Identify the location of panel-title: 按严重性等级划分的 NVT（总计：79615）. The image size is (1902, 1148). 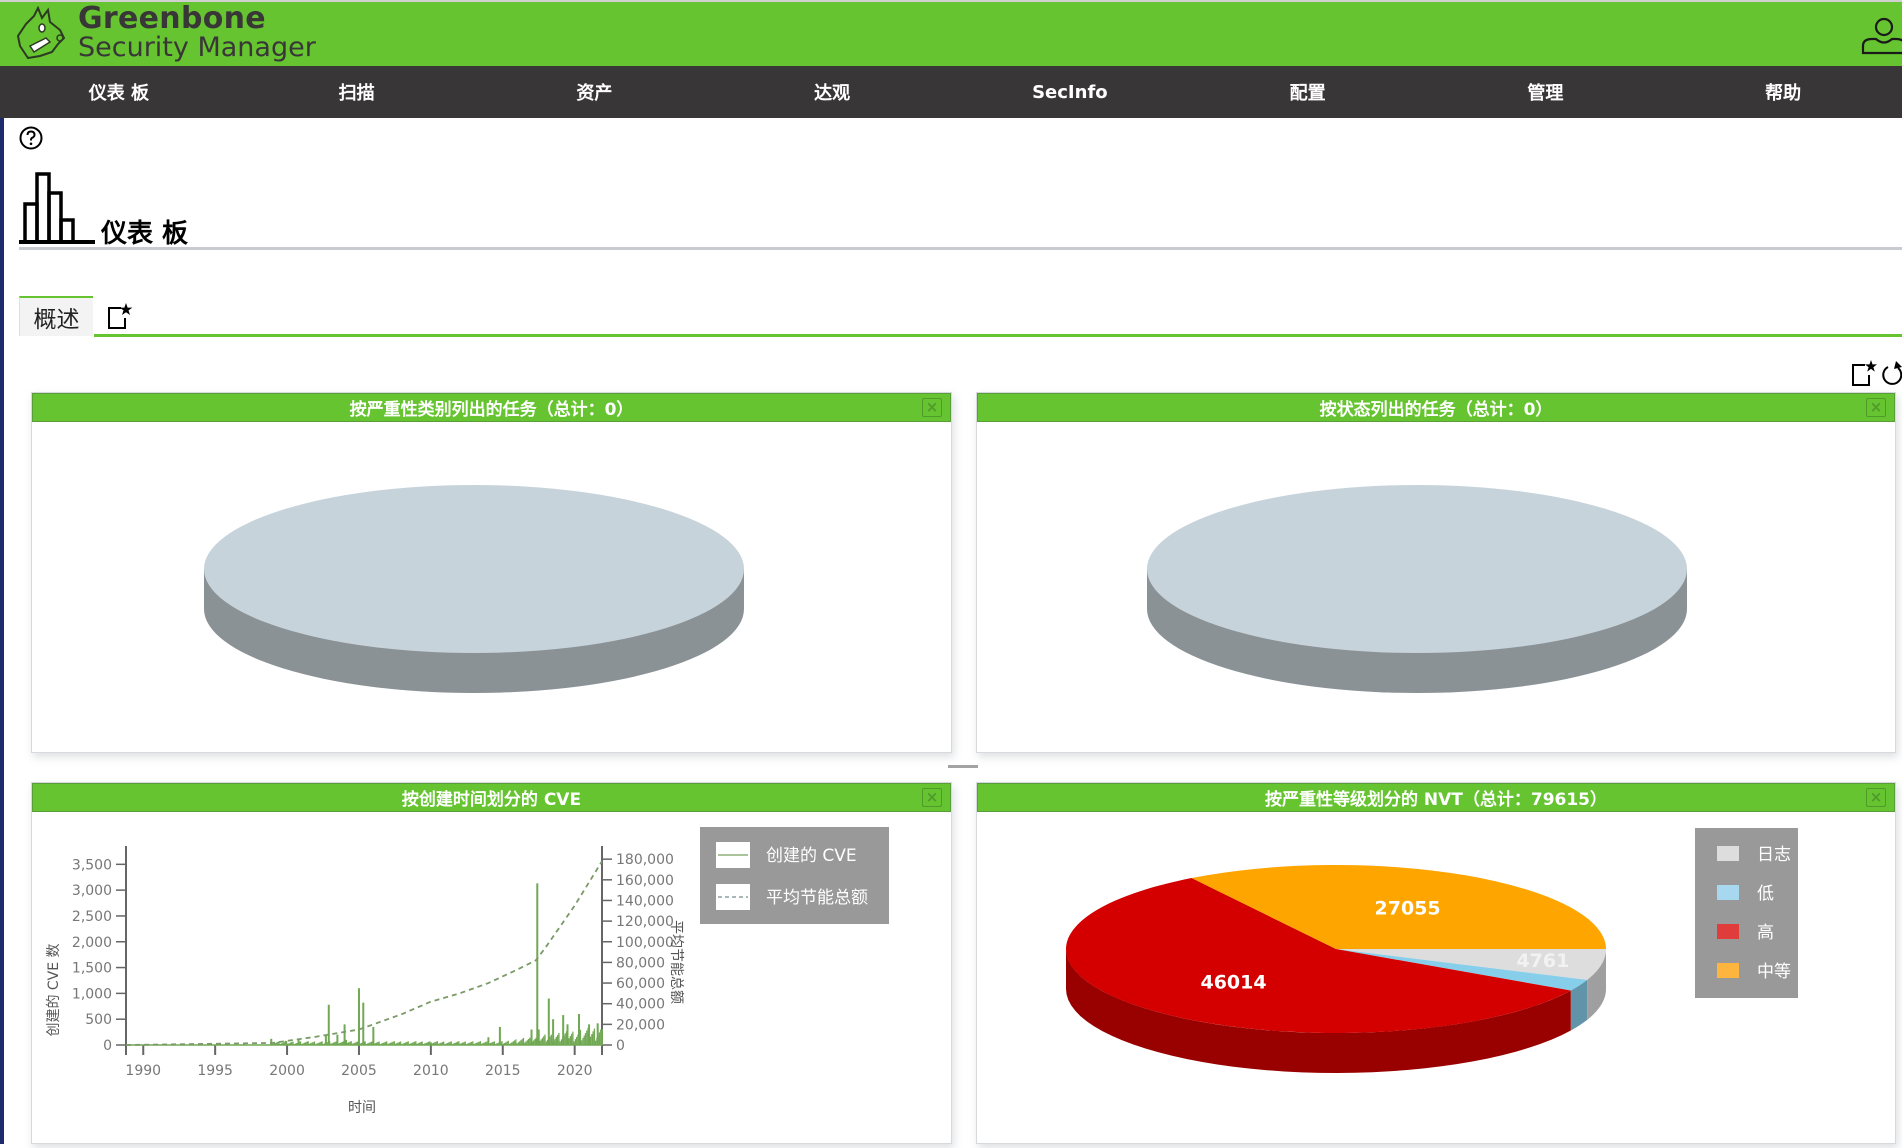
(1436, 800).